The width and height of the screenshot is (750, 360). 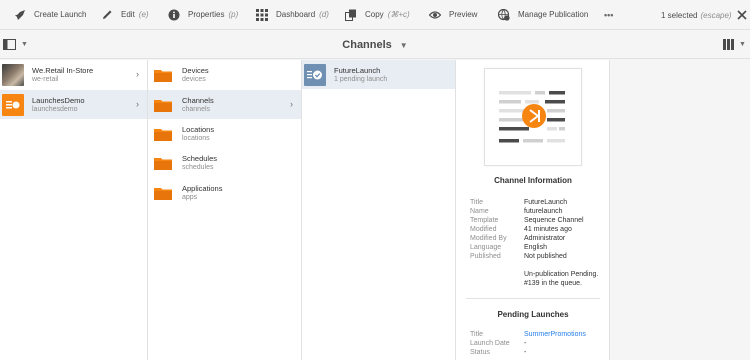 What do you see at coordinates (233, 14) in the screenshot?
I see `properties-shortcut: (p)` at bounding box center [233, 14].